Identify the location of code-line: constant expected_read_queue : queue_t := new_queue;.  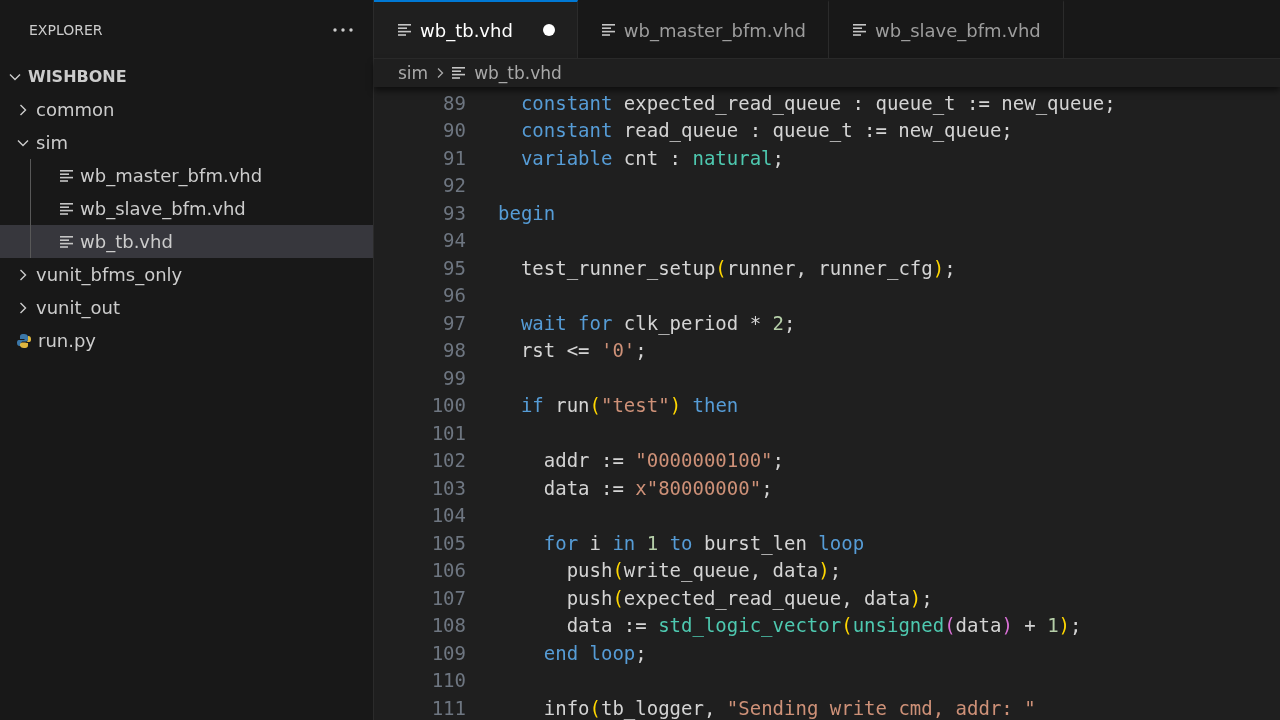
(817, 102).